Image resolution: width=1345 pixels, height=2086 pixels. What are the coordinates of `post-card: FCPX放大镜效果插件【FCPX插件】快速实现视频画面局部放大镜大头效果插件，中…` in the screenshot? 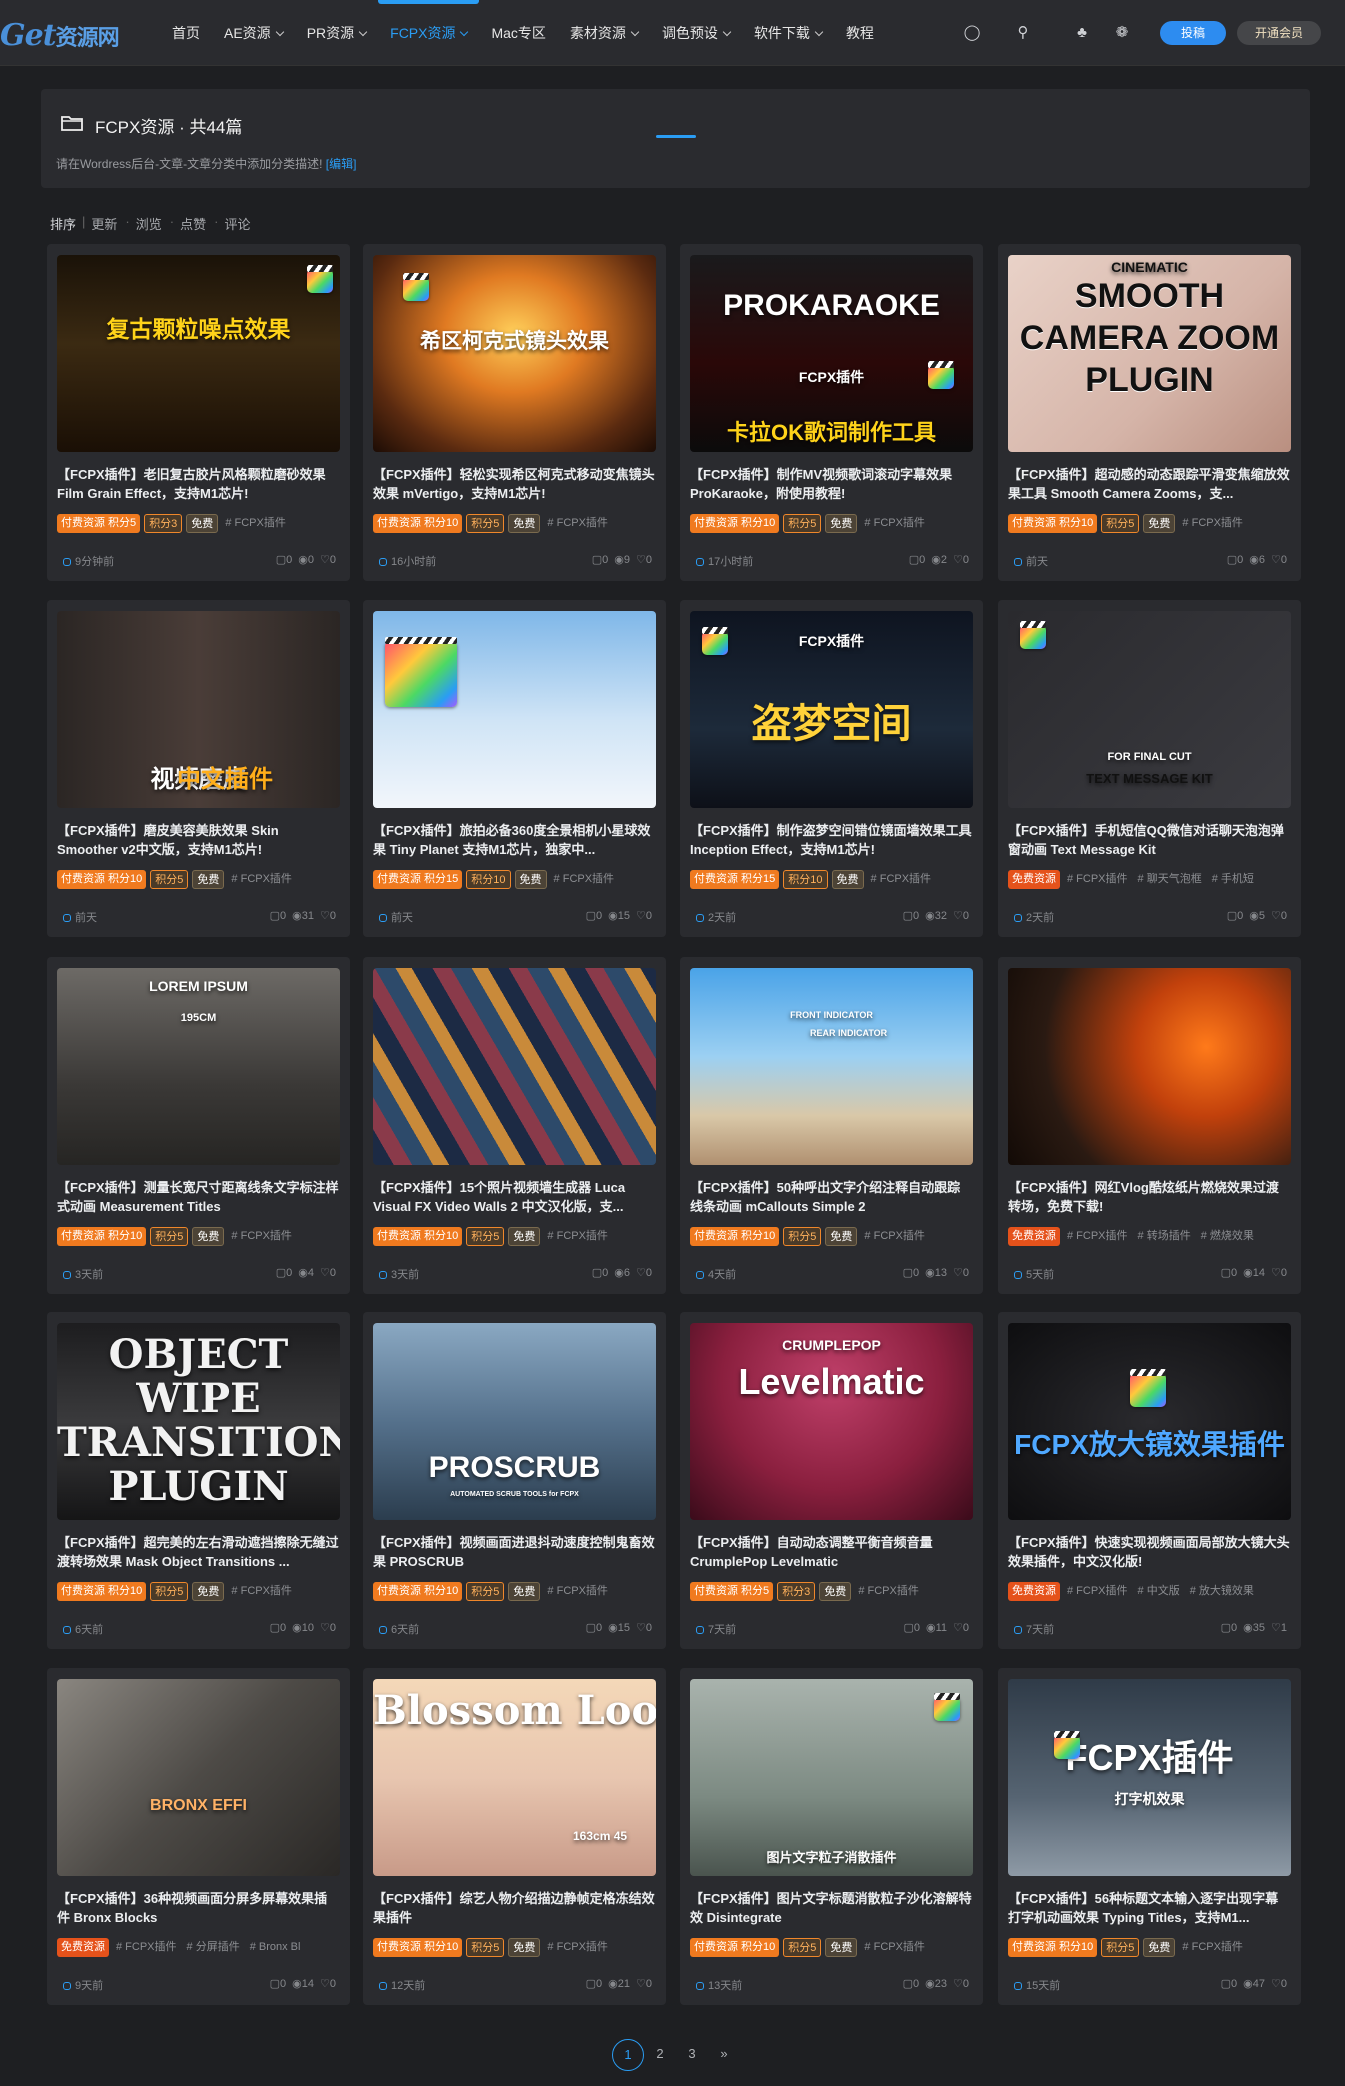 It's located at (1149, 1480).